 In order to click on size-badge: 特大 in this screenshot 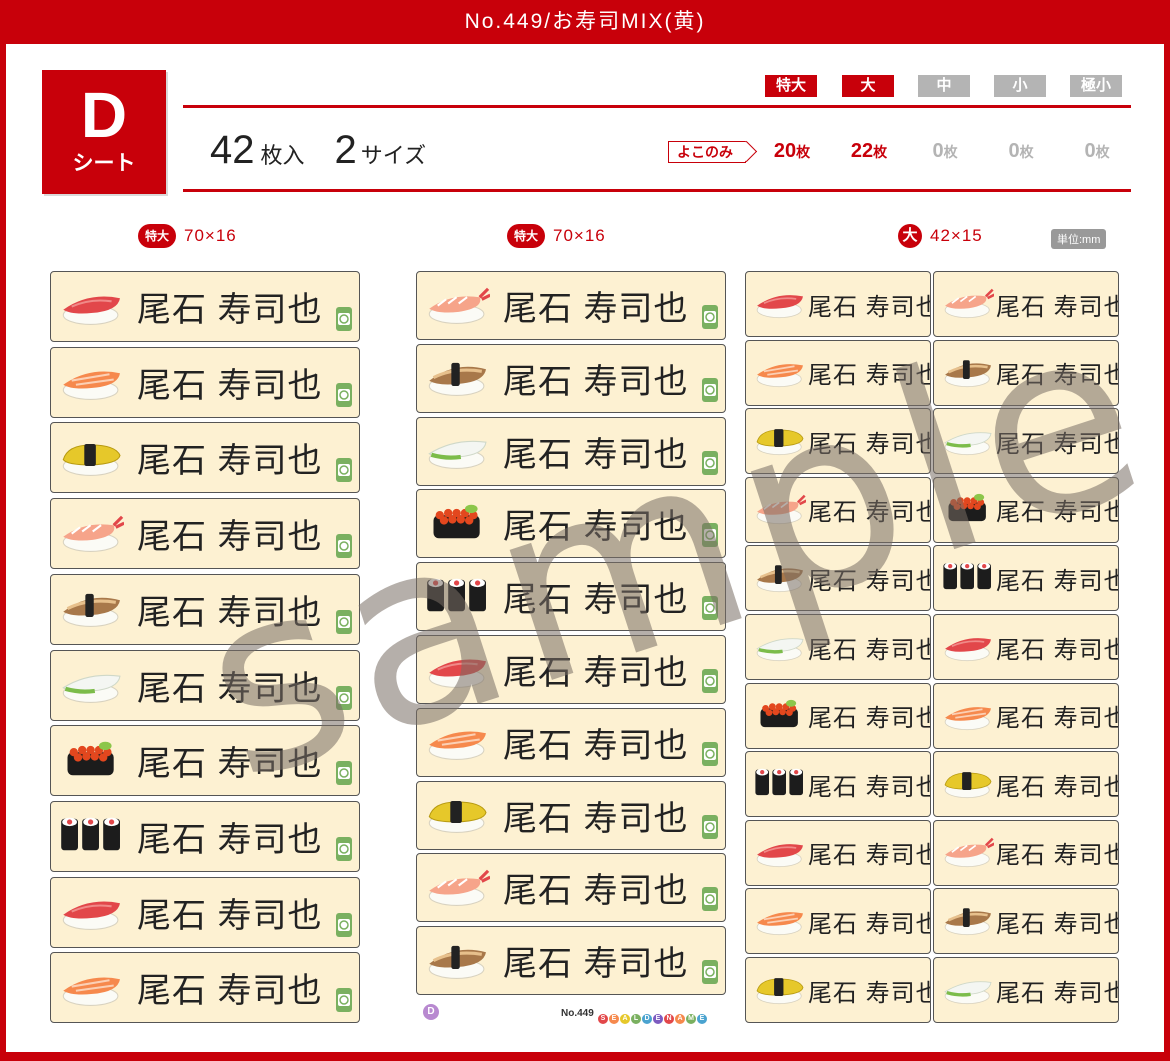, I will do `click(526, 236)`.